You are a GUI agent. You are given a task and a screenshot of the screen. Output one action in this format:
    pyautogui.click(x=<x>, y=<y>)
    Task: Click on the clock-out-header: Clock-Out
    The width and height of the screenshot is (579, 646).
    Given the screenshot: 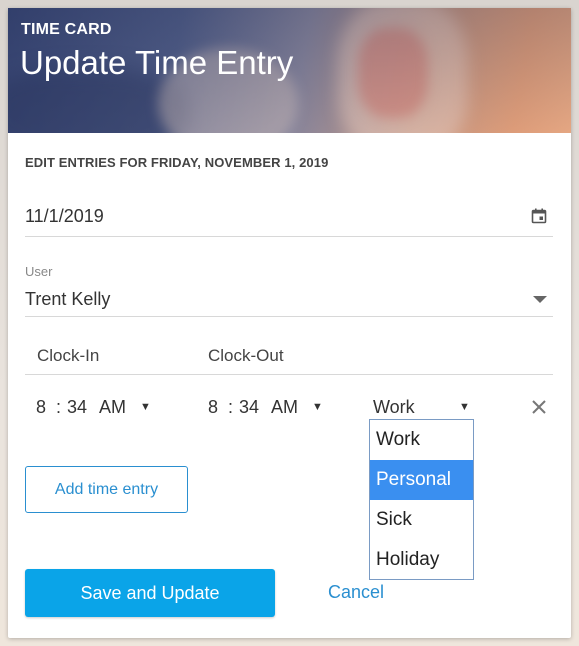 What is the action you would take?
    pyautogui.click(x=246, y=355)
    